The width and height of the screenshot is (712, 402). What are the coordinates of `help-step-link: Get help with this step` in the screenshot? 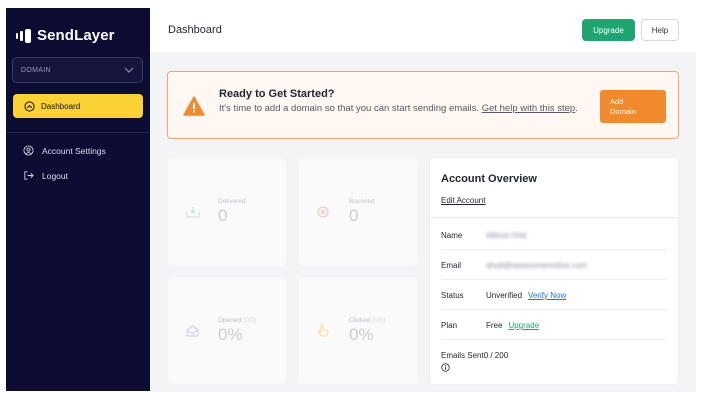 It's located at (528, 108).